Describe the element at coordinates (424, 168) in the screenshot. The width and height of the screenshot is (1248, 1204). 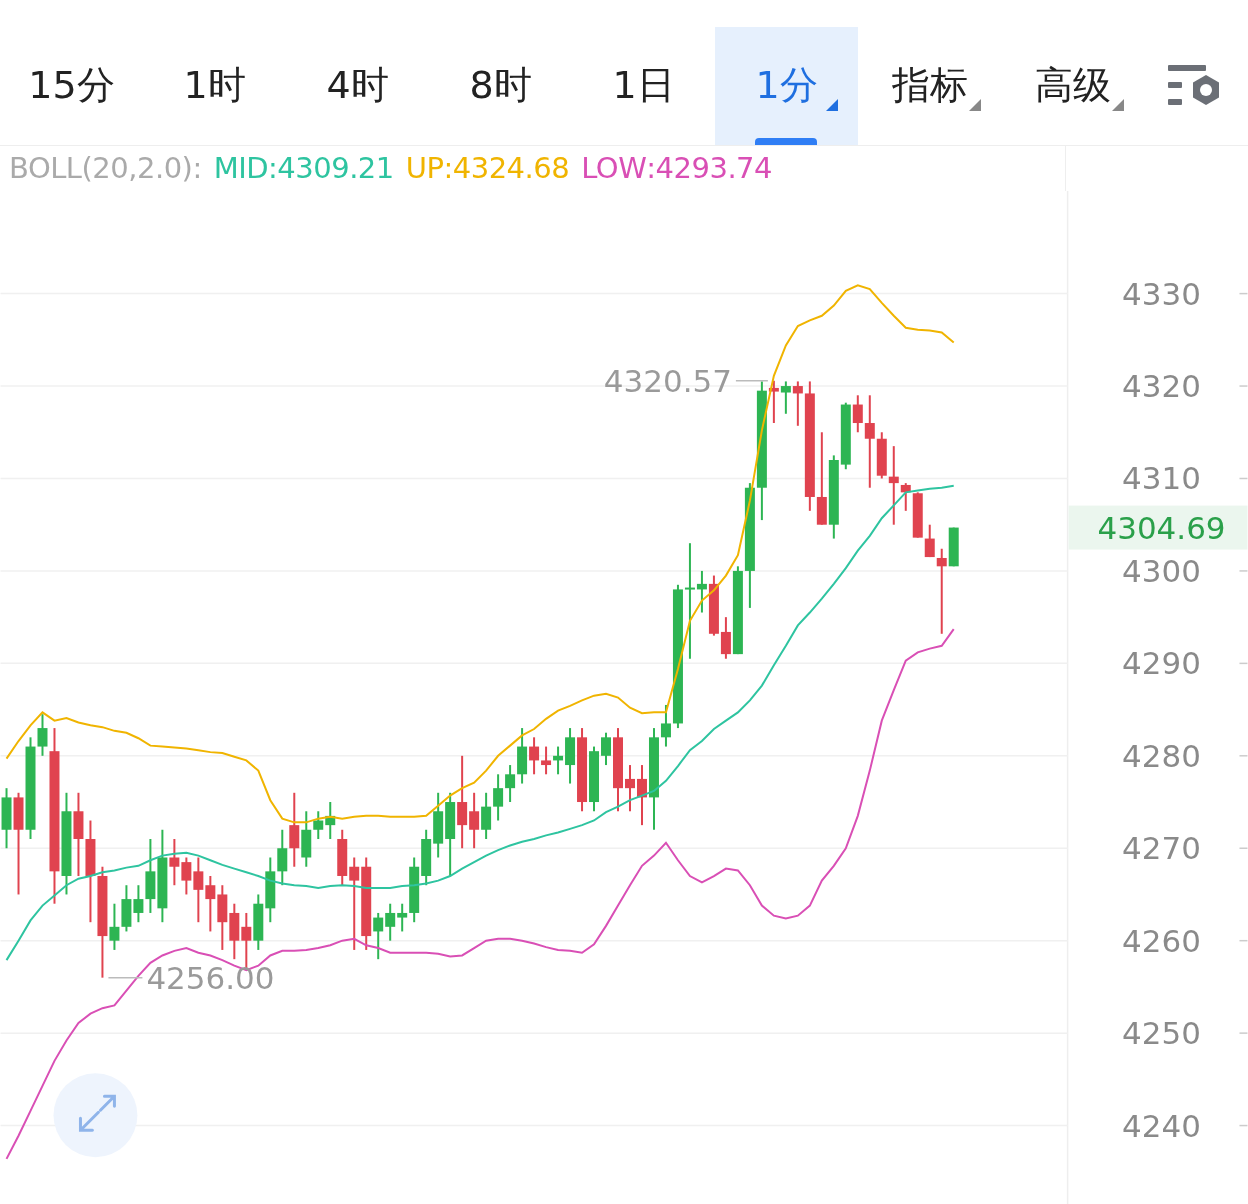
I see `series-name: UP` at that location.